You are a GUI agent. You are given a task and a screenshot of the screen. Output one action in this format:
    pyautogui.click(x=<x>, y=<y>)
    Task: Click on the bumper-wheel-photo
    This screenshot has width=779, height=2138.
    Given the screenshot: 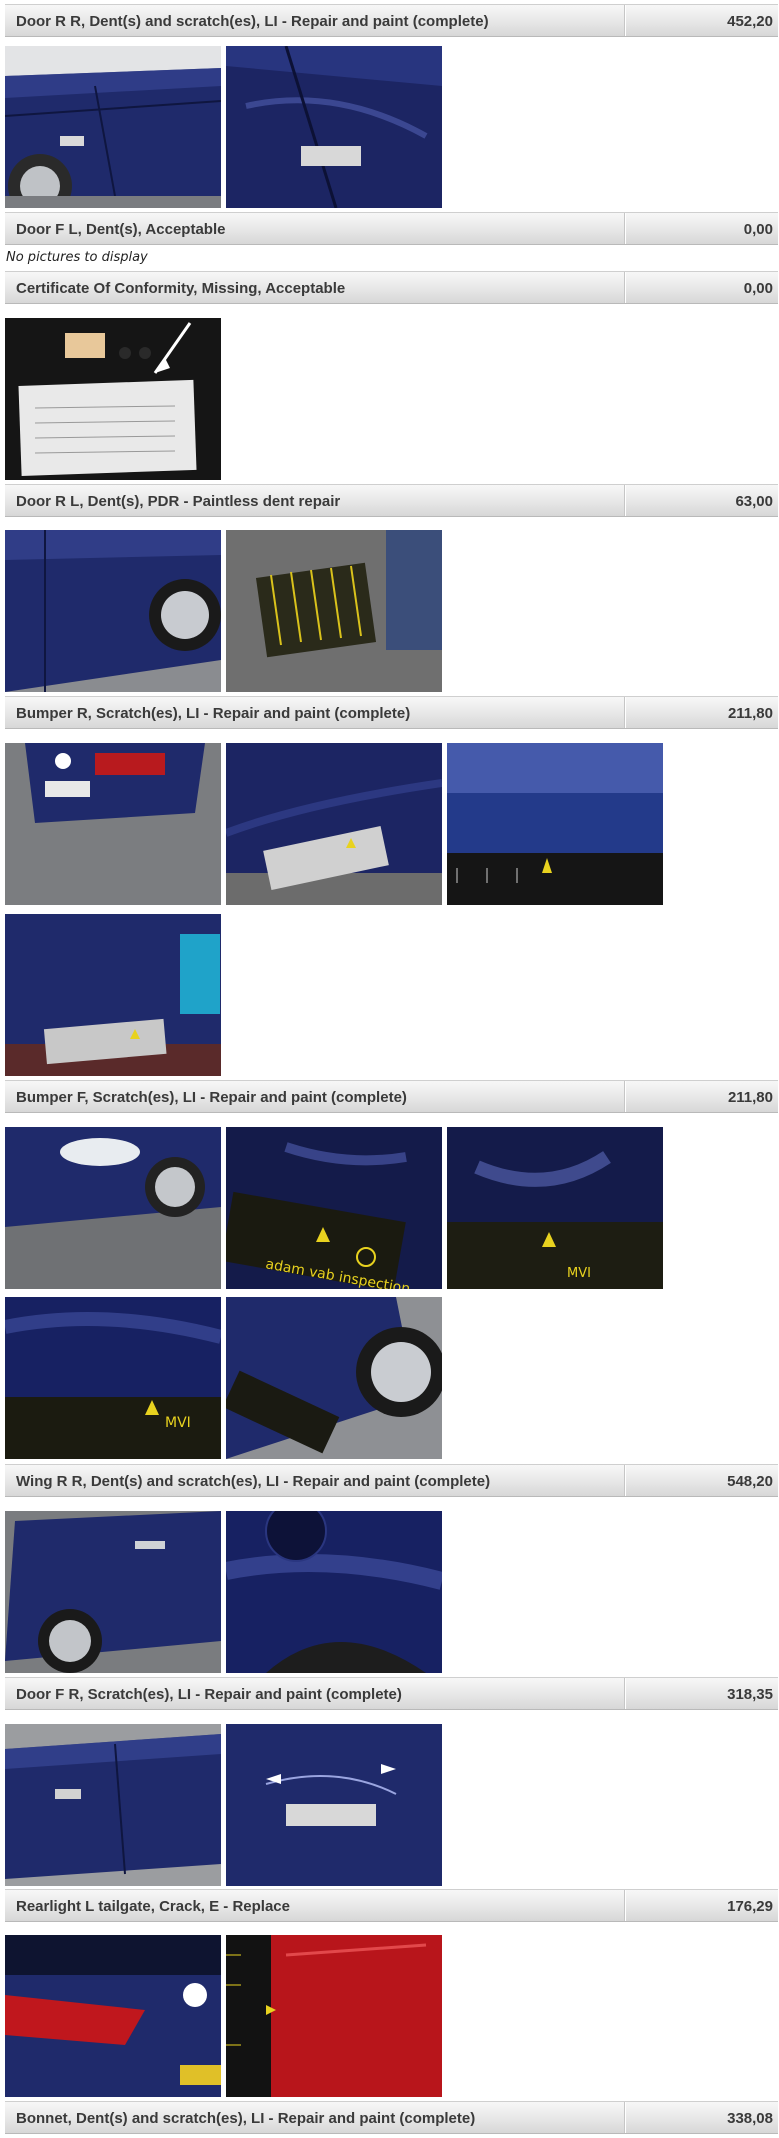 What is the action you would take?
    pyautogui.click(x=334, y=1378)
    